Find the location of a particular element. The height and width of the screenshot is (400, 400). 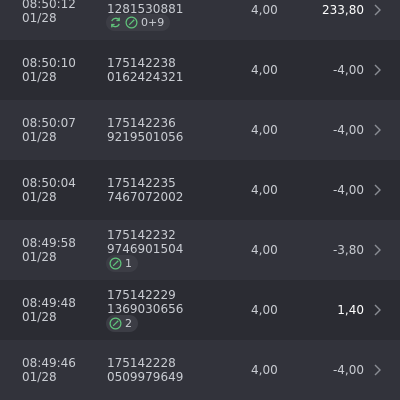

row-ticket-number: 0509979649 is located at coordinates (145, 377).